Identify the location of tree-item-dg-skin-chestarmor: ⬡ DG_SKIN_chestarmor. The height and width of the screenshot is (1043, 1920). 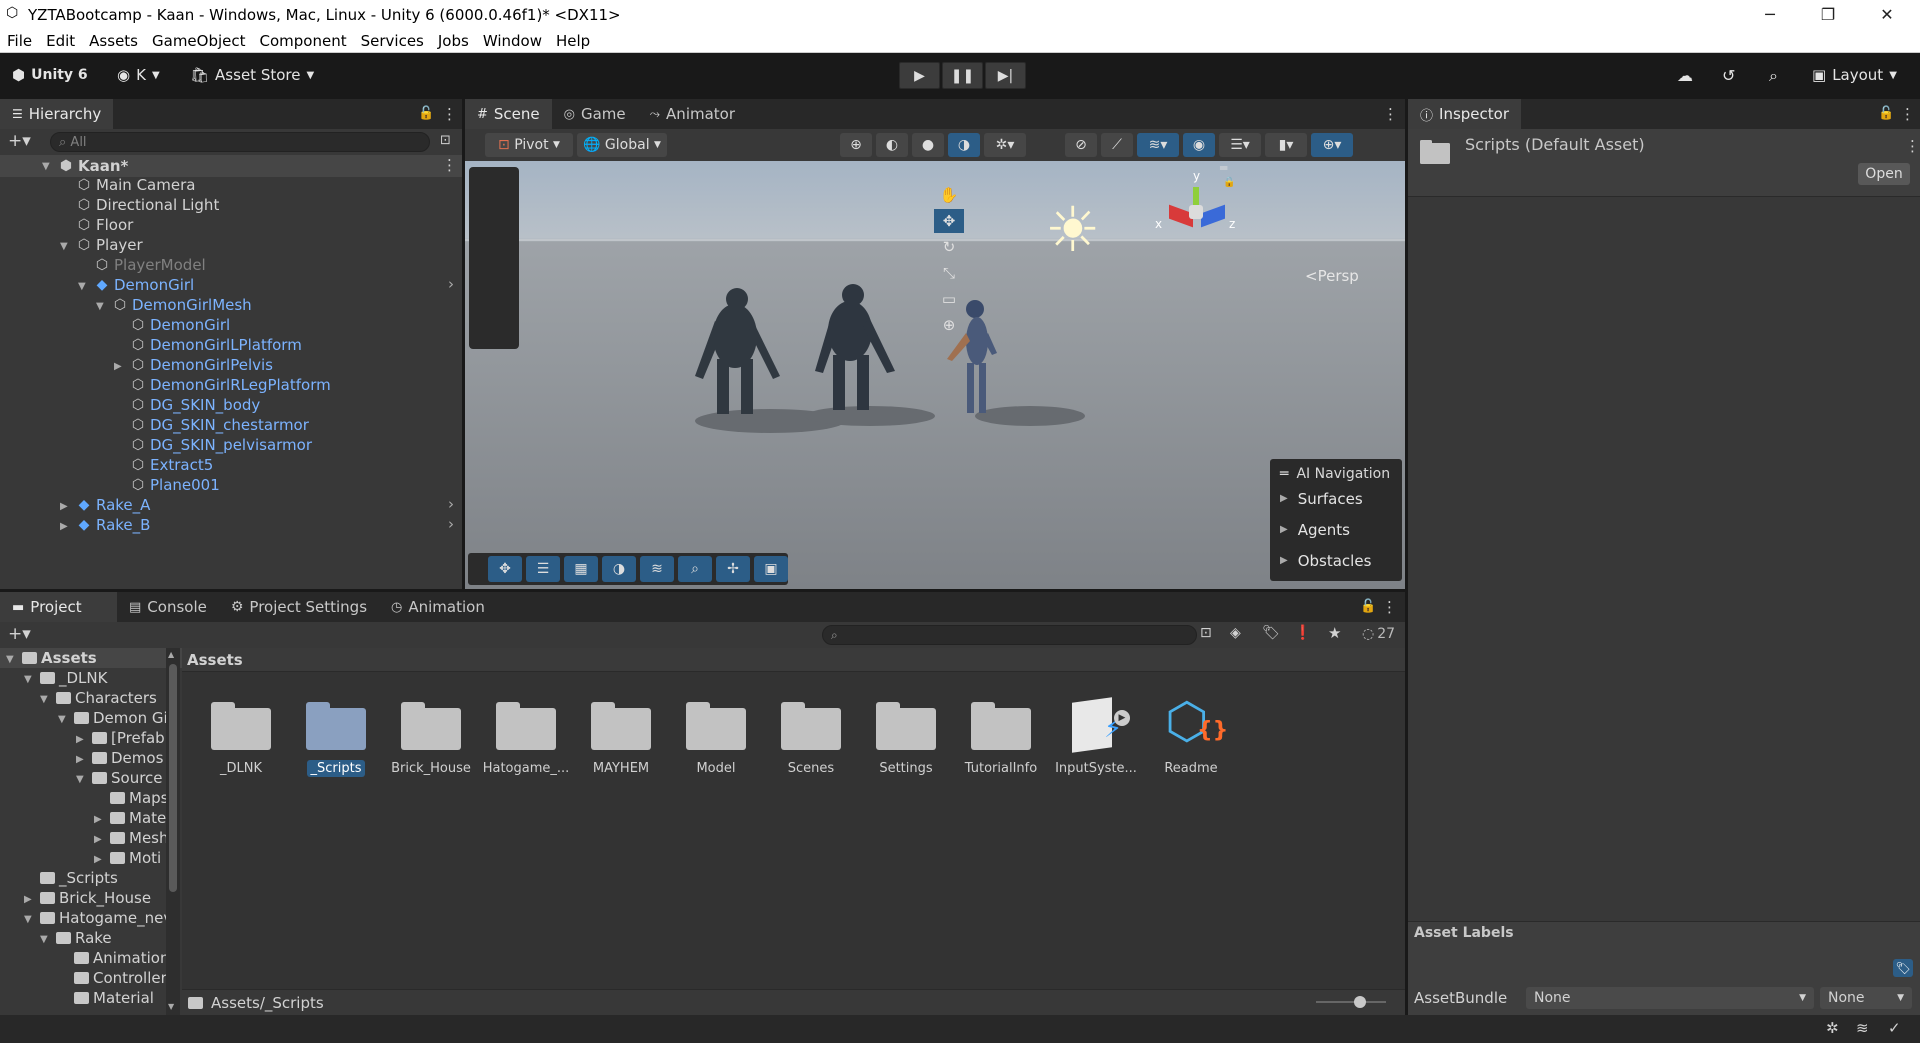
(219, 425).